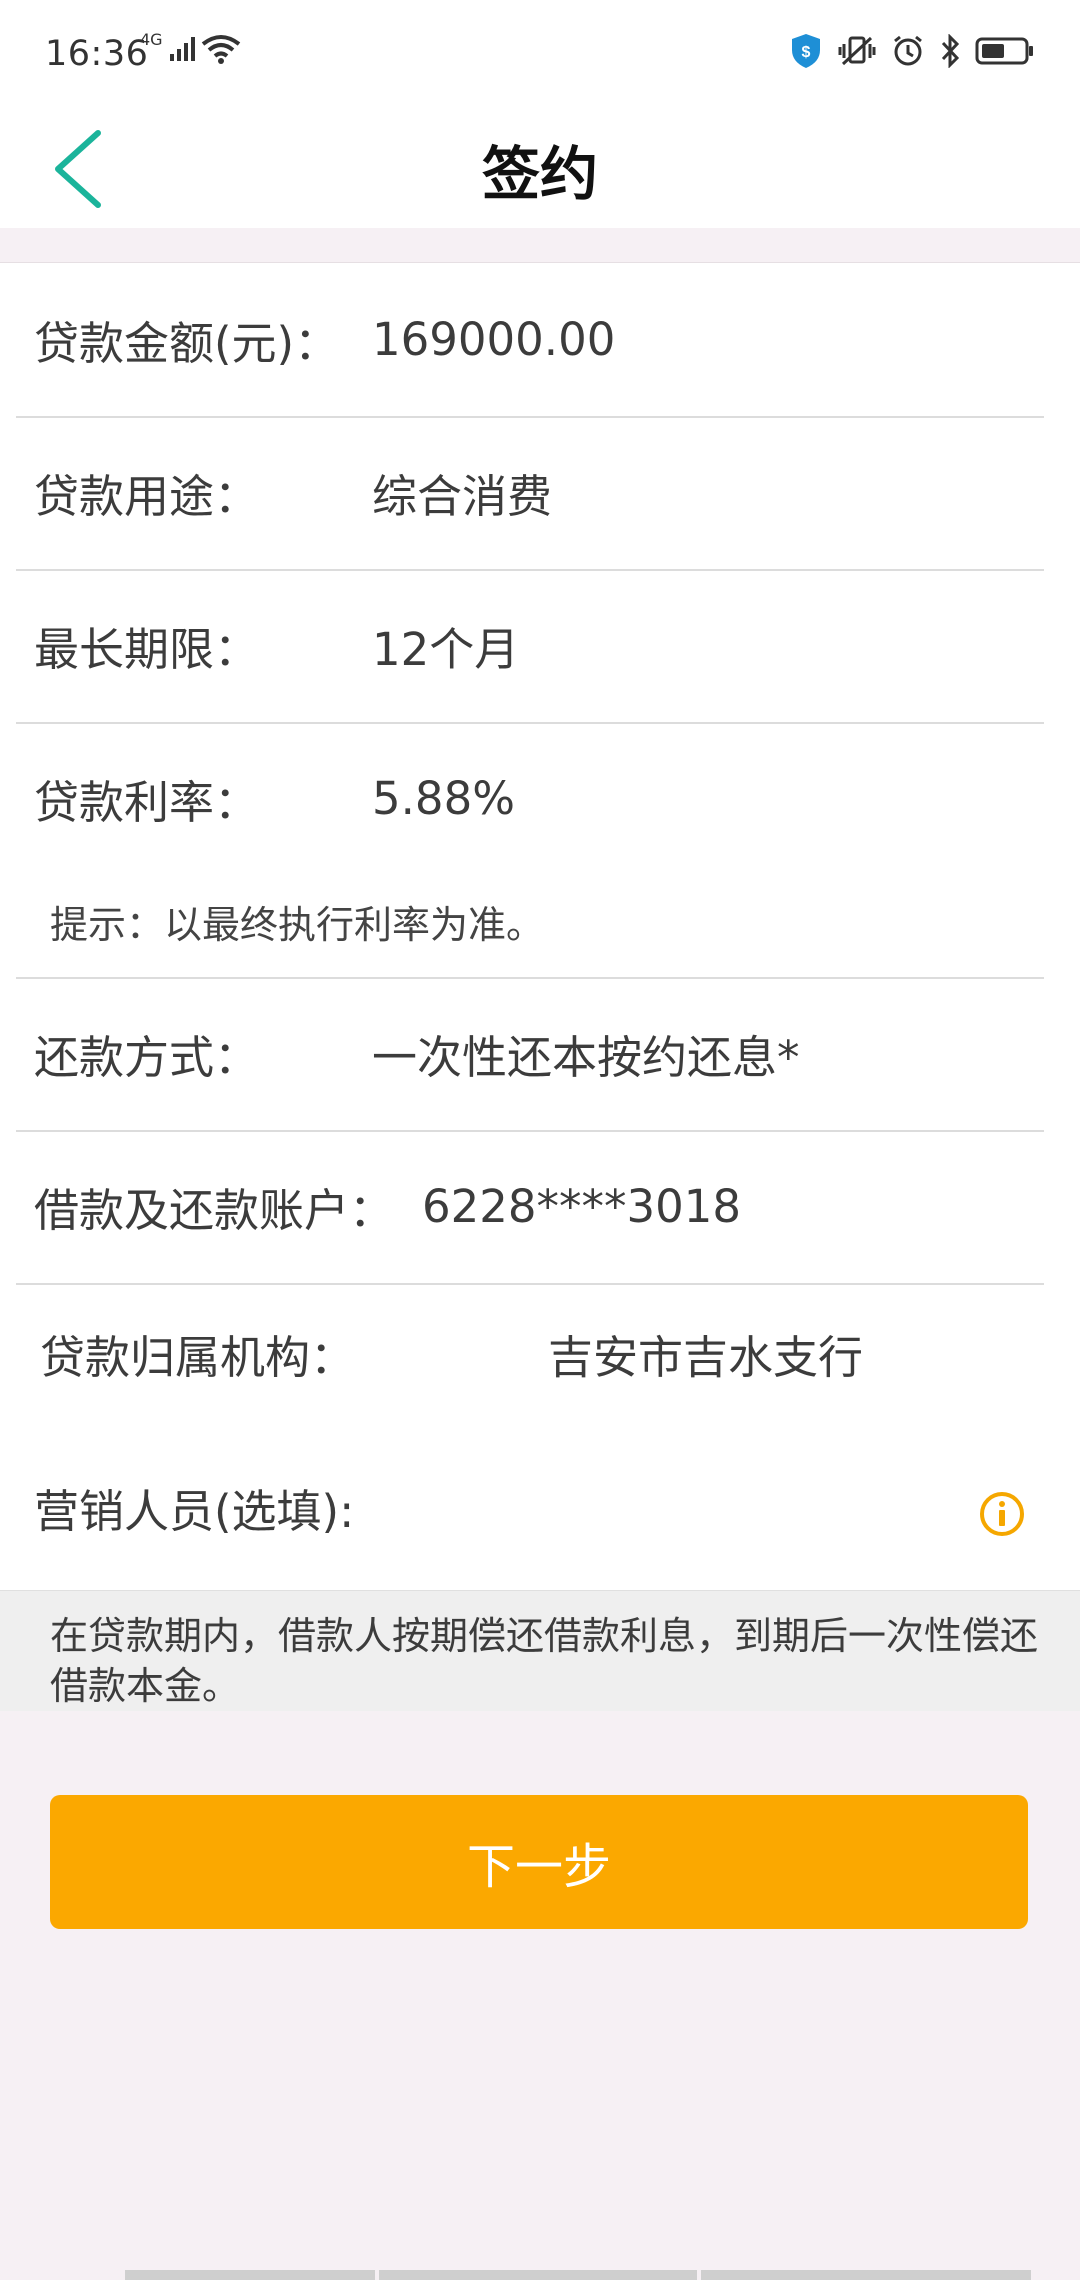 This screenshot has width=1080, height=2280. Describe the element at coordinates (194, 1511) in the screenshot. I see `marketing-staff-label: 营销人员(选填):` at that location.